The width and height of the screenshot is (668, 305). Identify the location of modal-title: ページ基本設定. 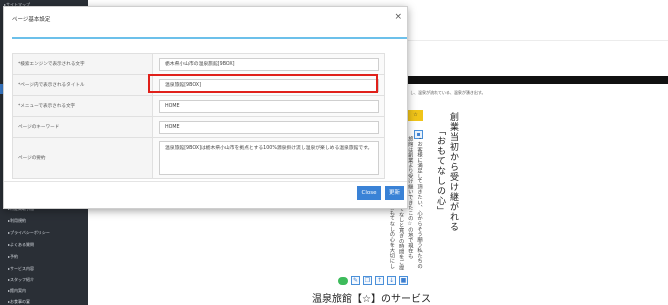
(31, 20).